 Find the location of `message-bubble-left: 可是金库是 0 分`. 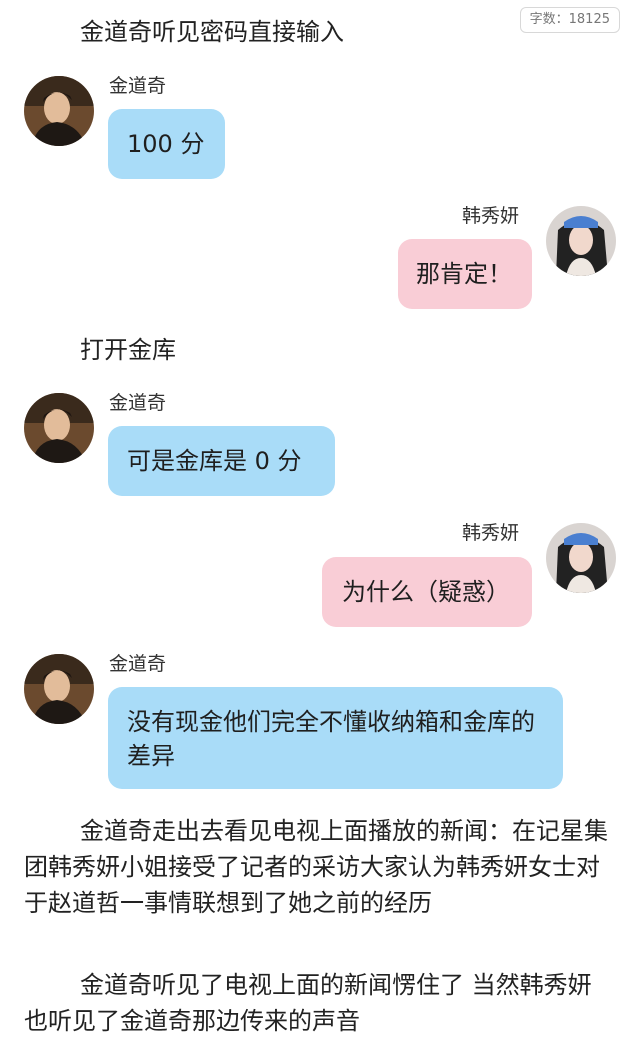

message-bubble-left: 可是金库是 0 分 is located at coordinates (221, 461).